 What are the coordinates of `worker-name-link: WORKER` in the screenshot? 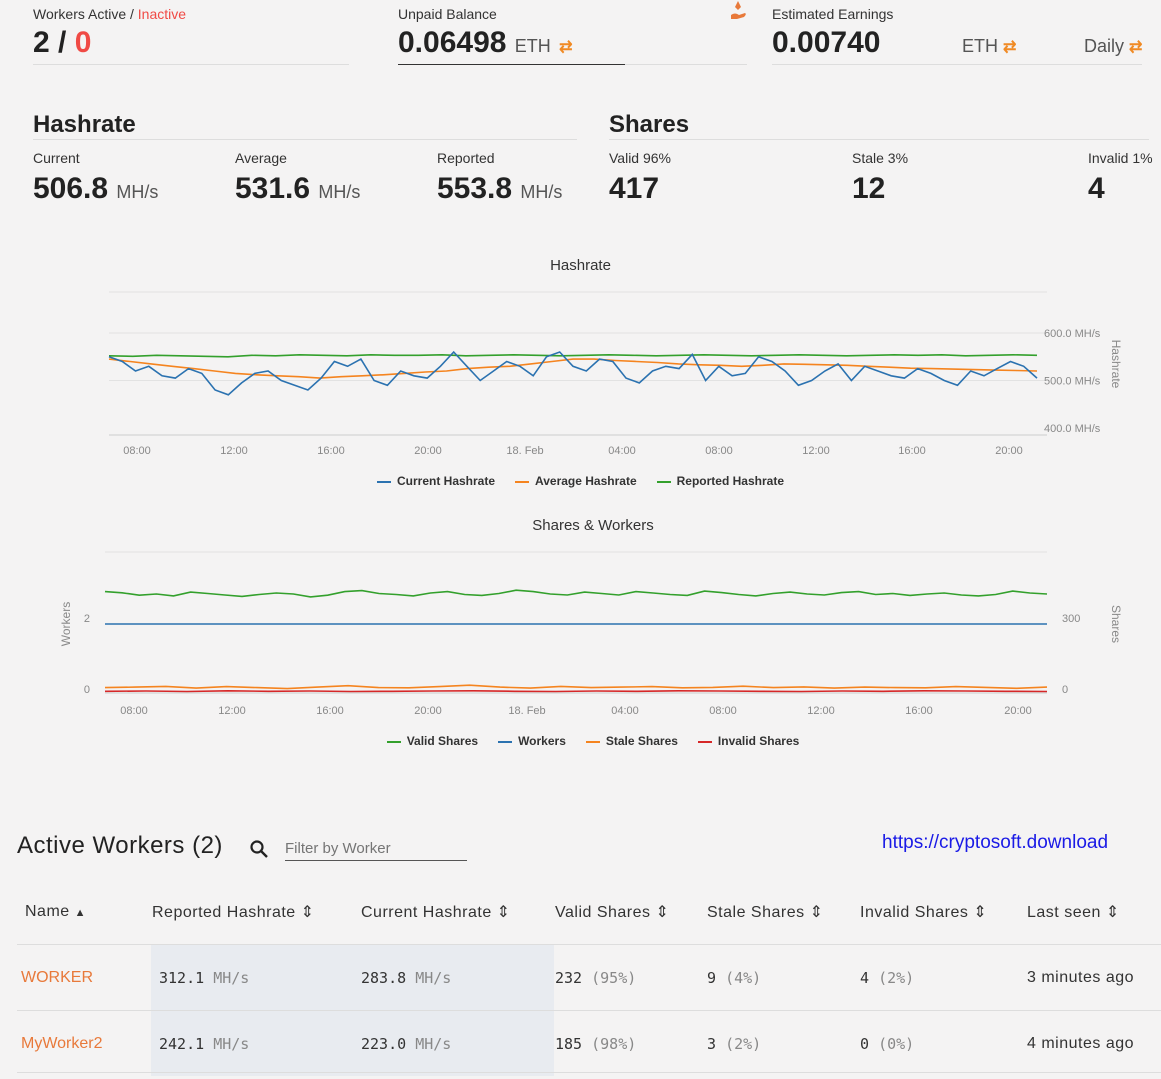 It's located at (57, 977).